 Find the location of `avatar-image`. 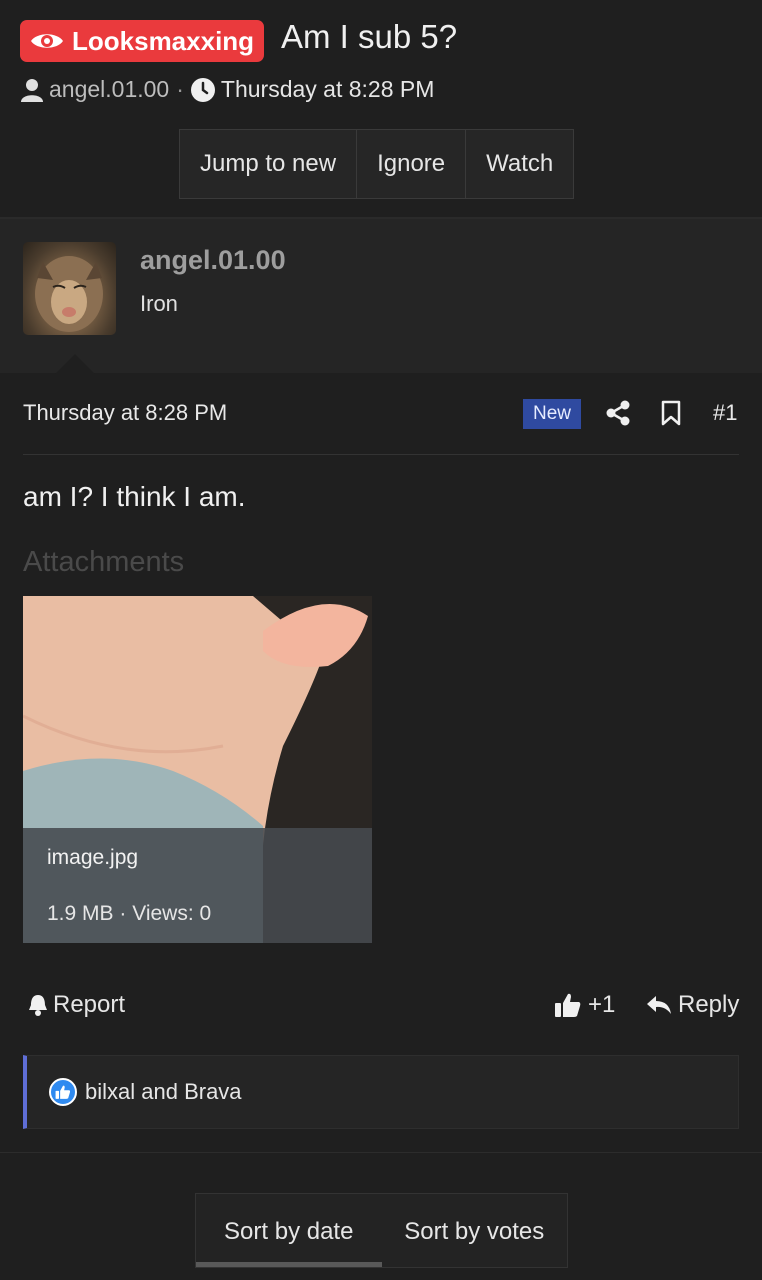

avatar-image is located at coordinates (69, 294).